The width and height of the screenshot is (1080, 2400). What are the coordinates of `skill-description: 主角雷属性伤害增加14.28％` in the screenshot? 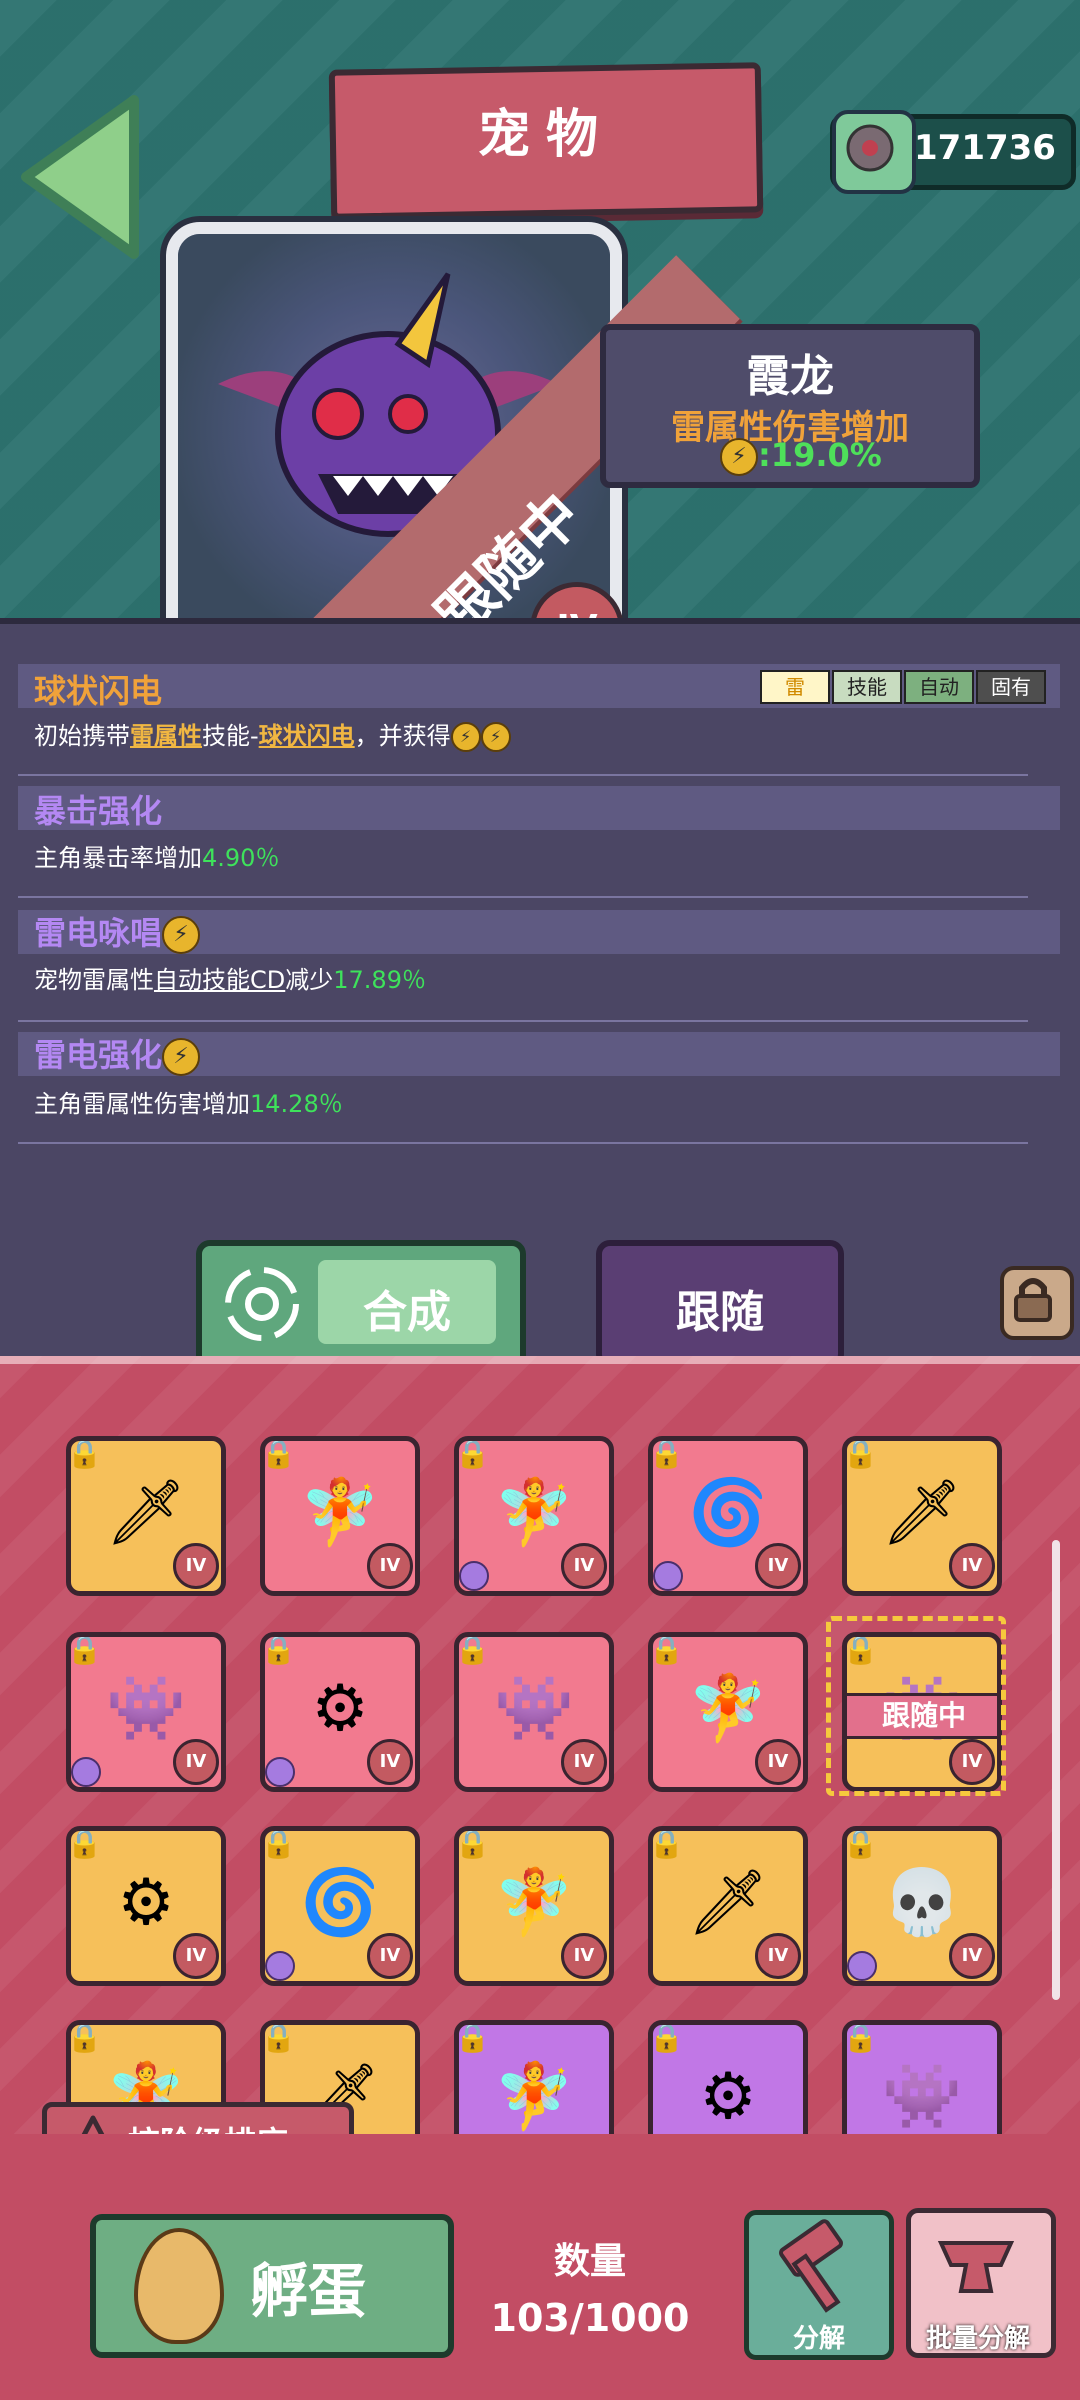 It's located at (188, 1104).